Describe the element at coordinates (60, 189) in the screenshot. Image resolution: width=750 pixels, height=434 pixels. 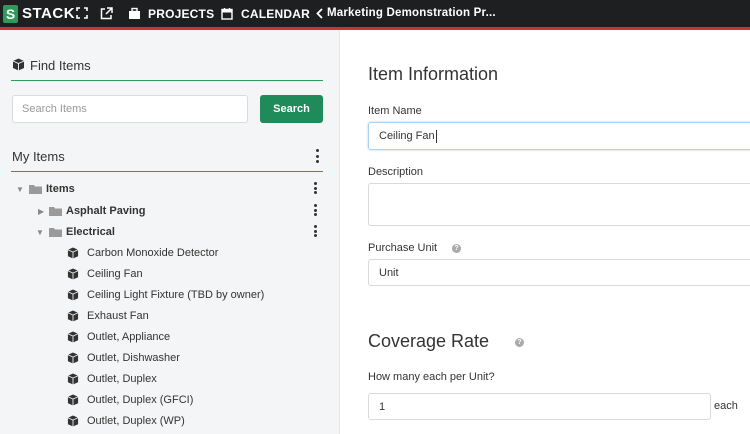
I see `tree-label-items: Items` at that location.